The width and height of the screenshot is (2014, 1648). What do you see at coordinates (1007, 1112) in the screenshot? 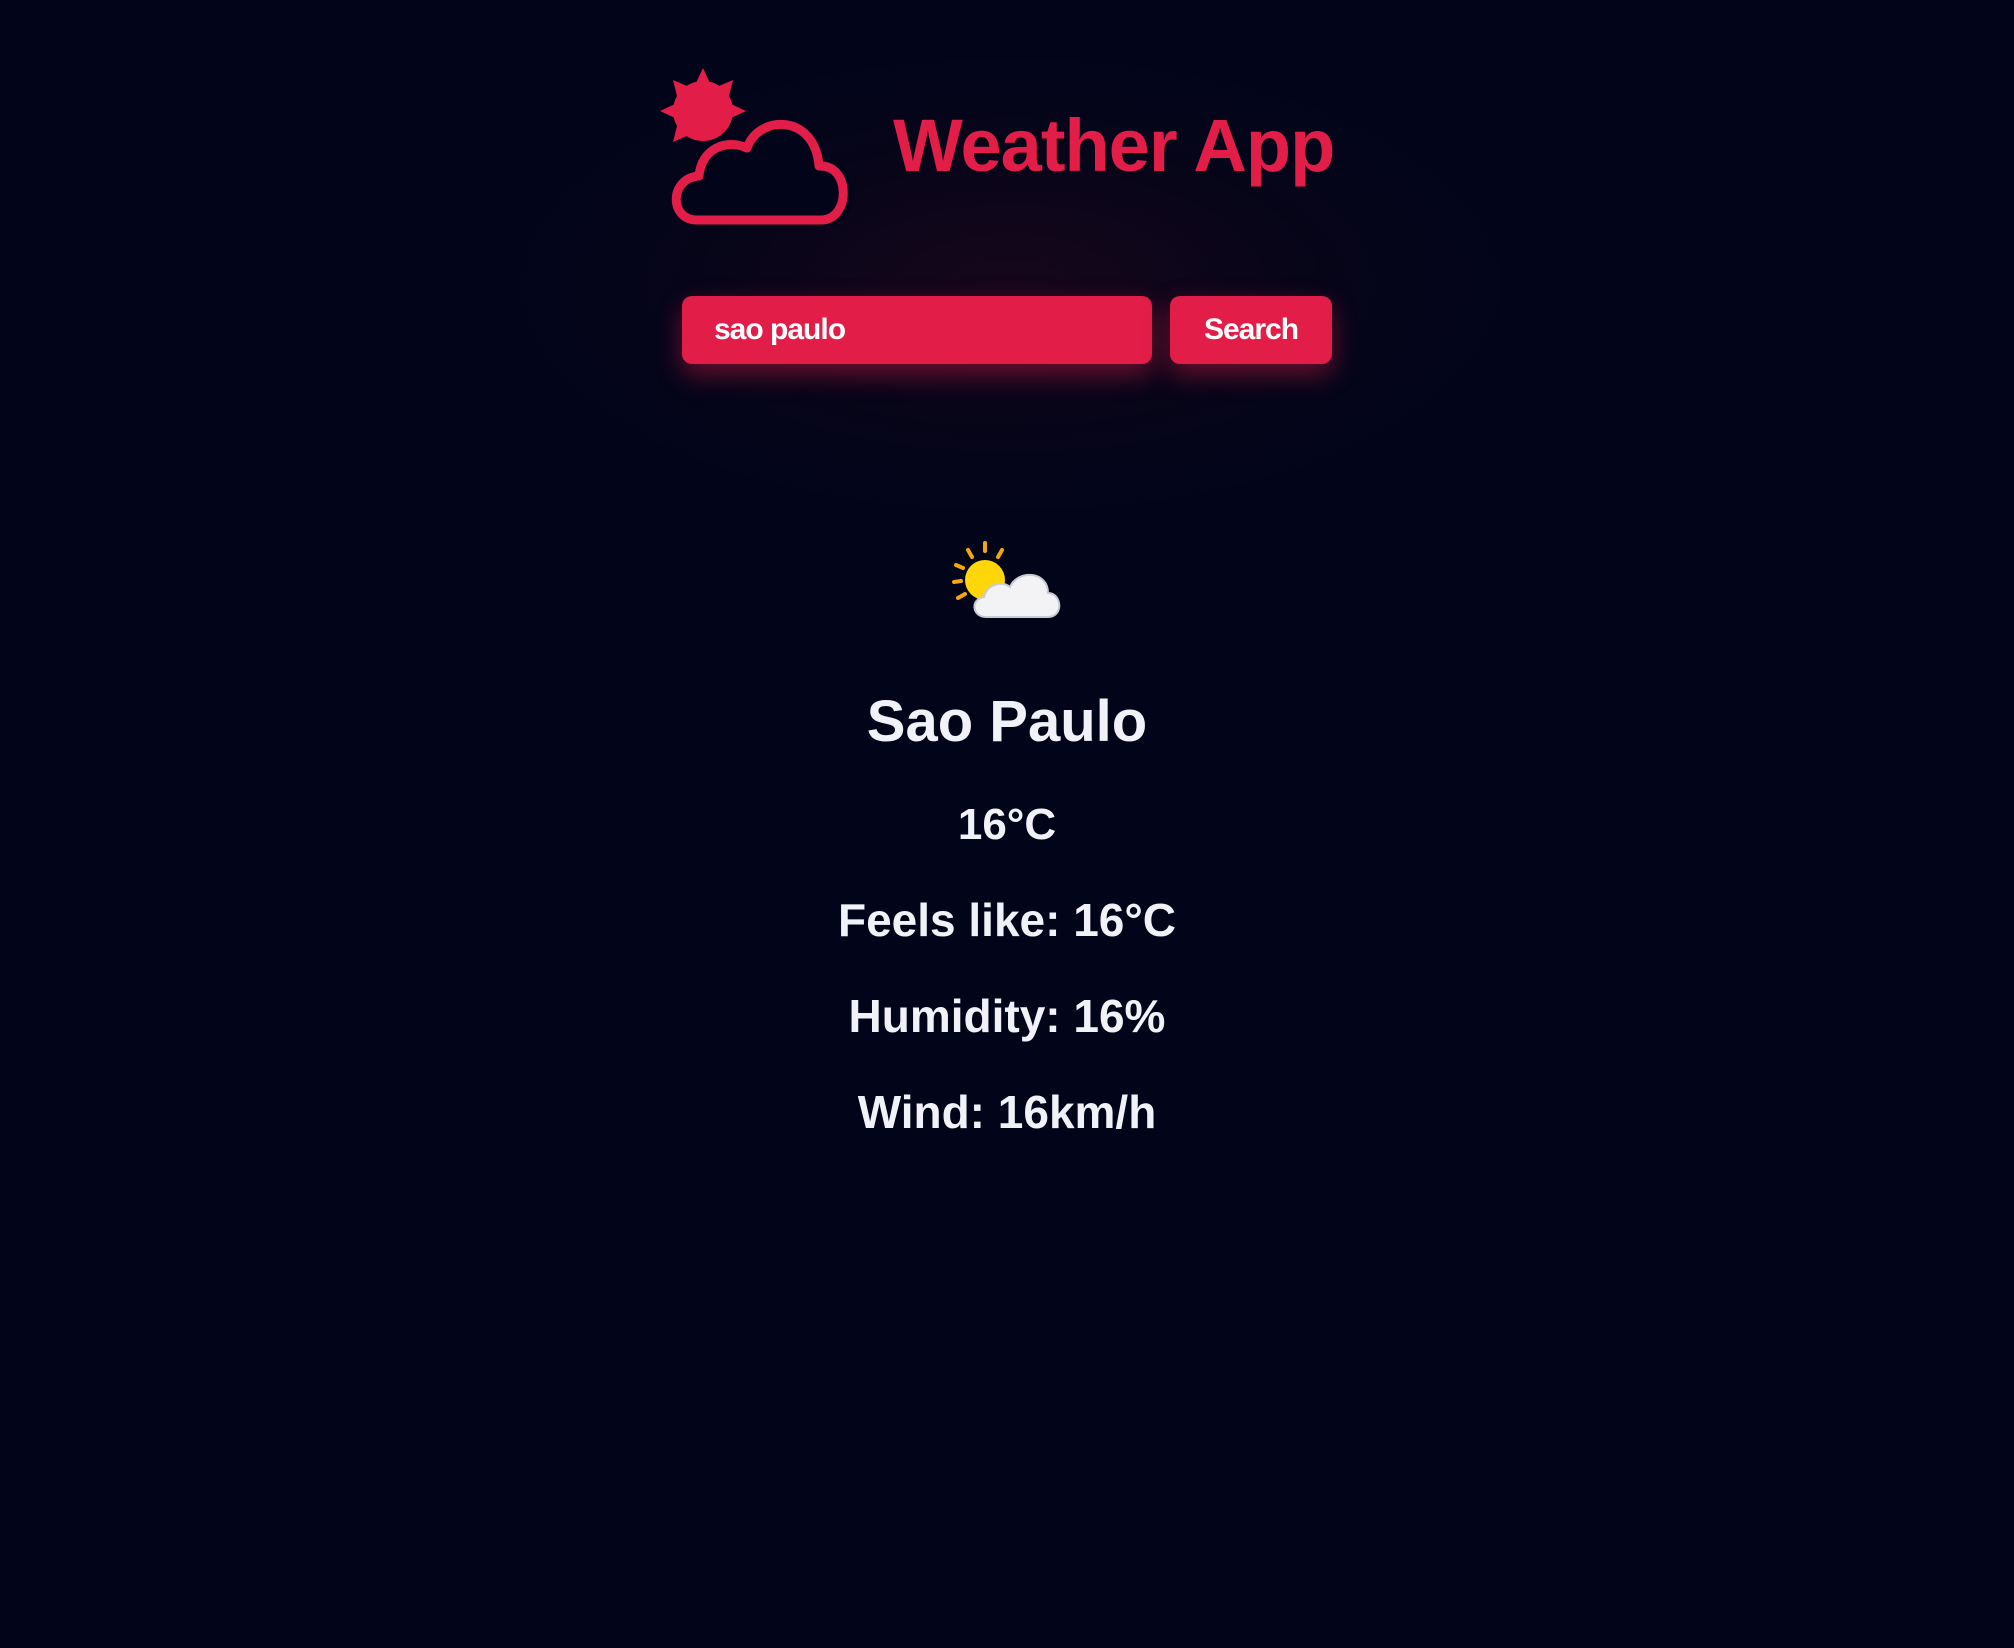
I see `wind-speed: Wind: 16km/h` at bounding box center [1007, 1112].